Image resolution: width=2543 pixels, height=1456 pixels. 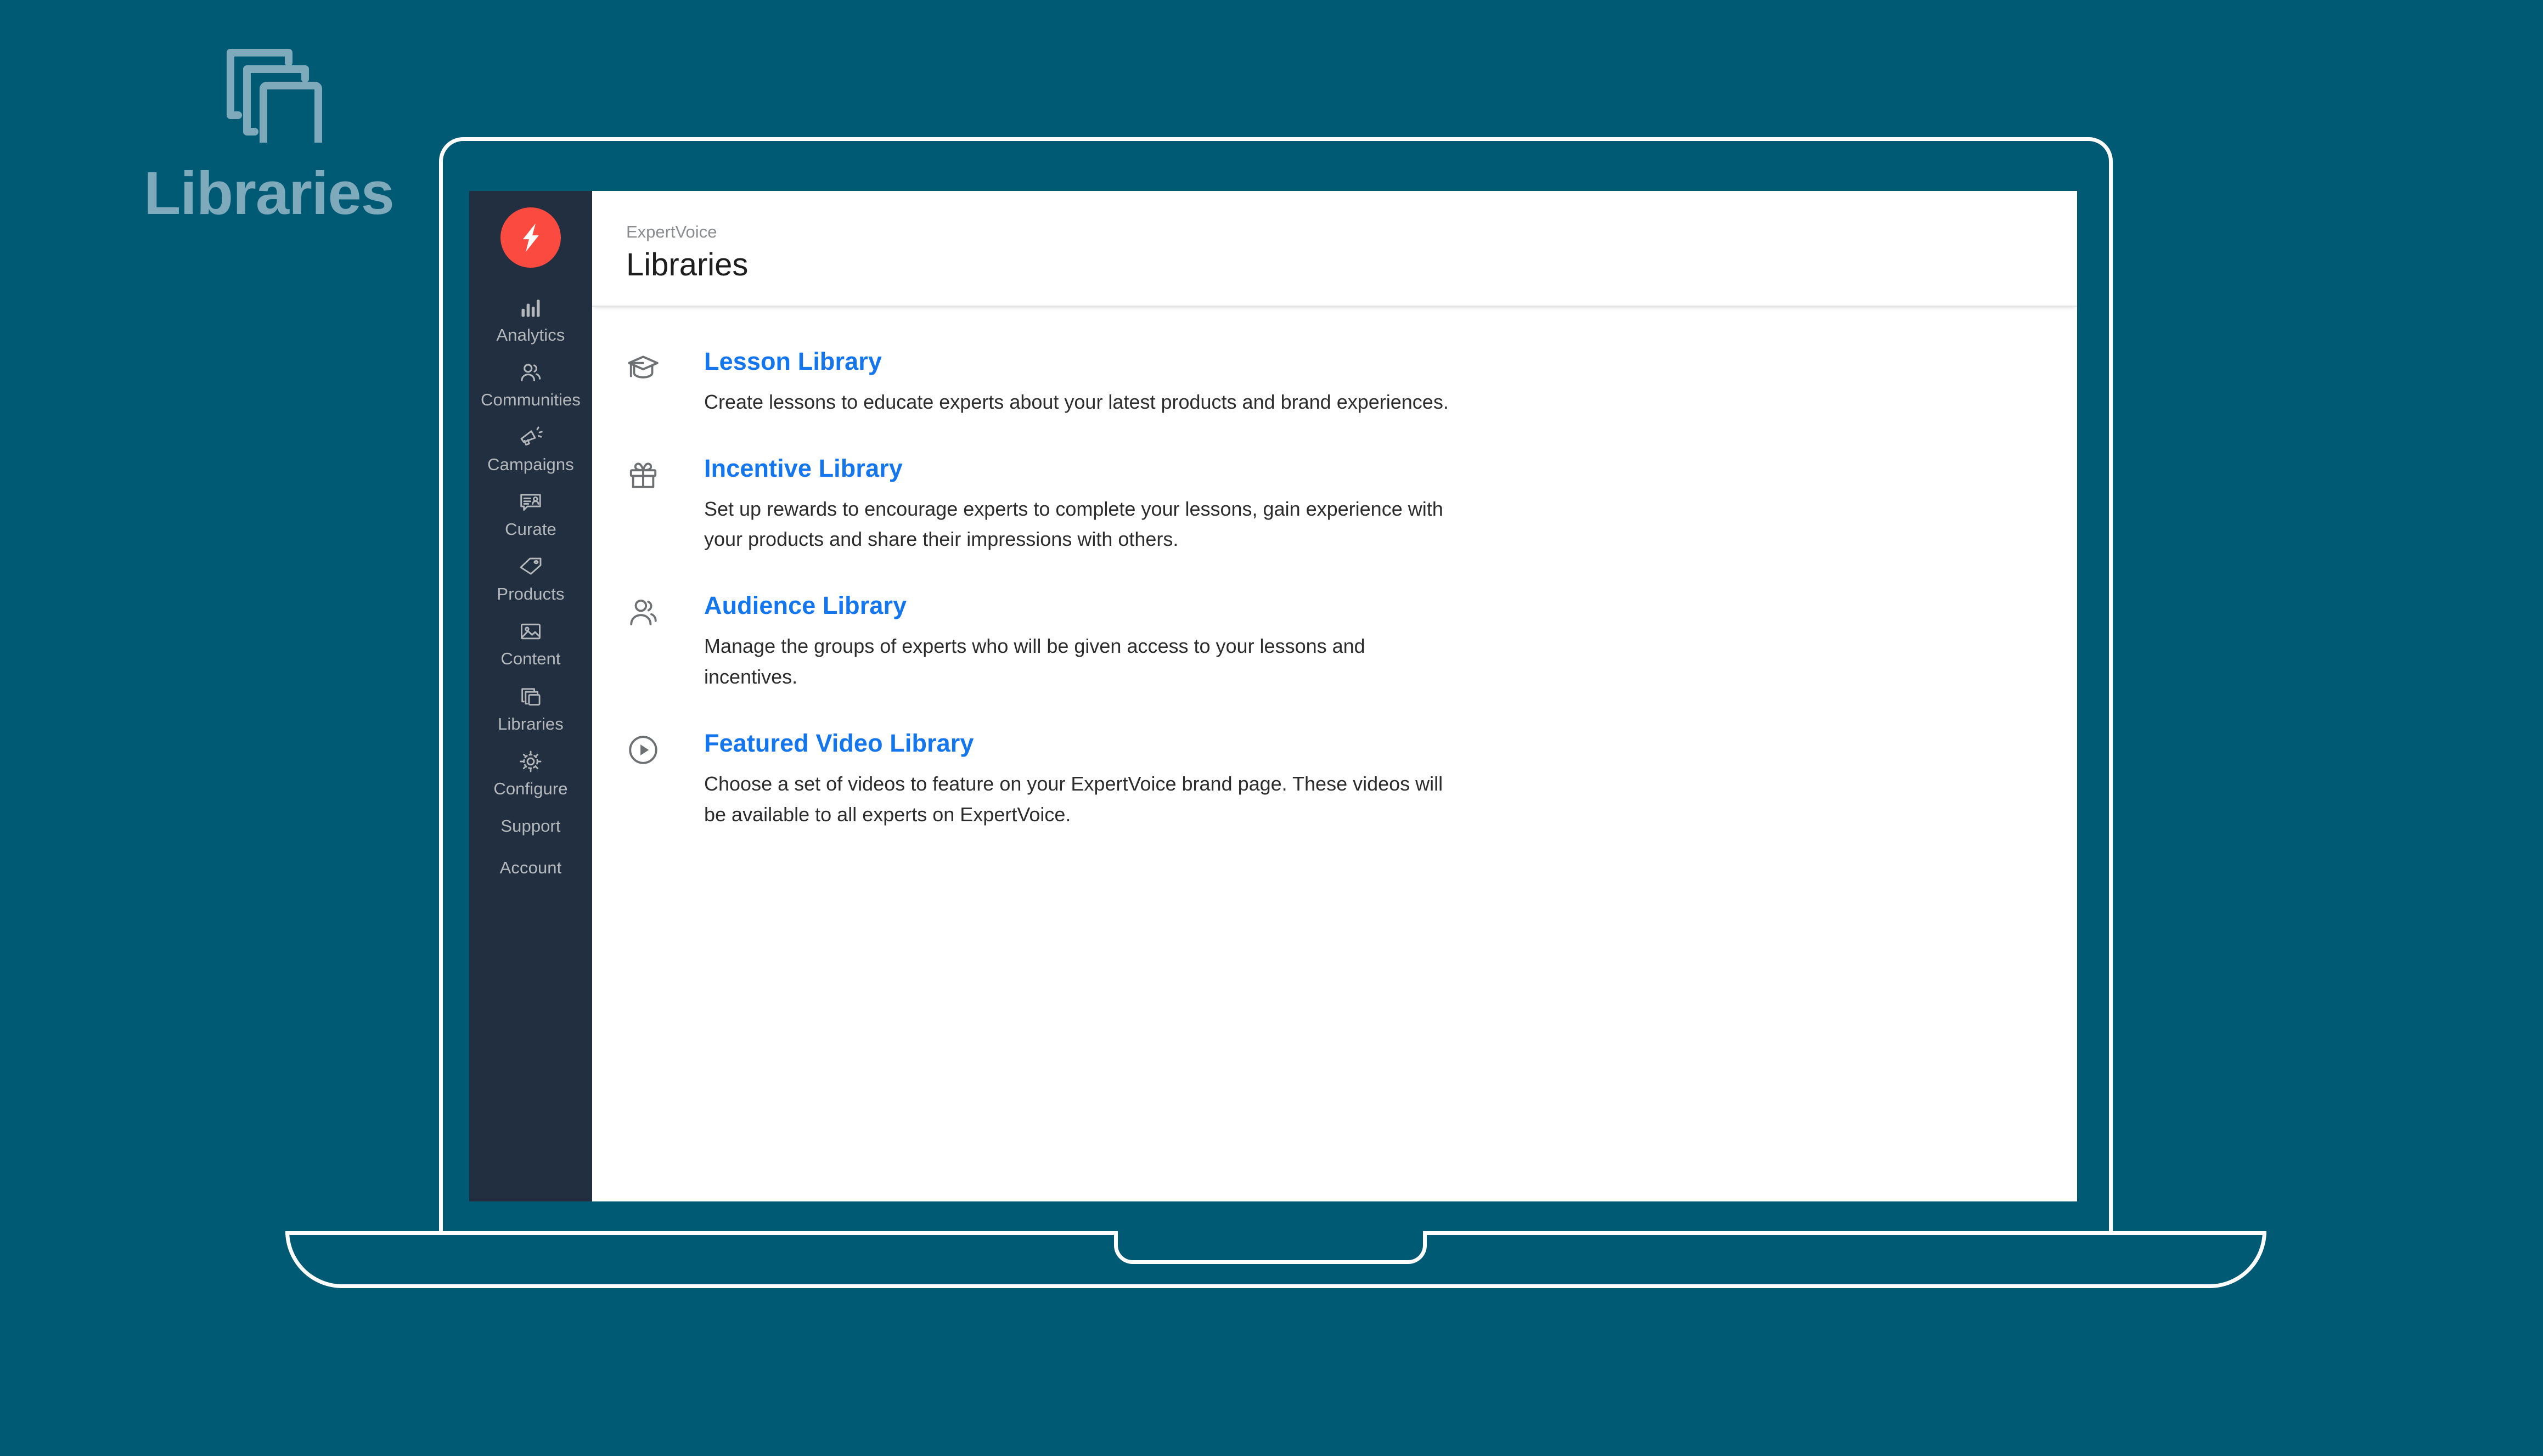 What do you see at coordinates (671, 231) in the screenshot?
I see `breadcrumb: ExpertVoice` at bounding box center [671, 231].